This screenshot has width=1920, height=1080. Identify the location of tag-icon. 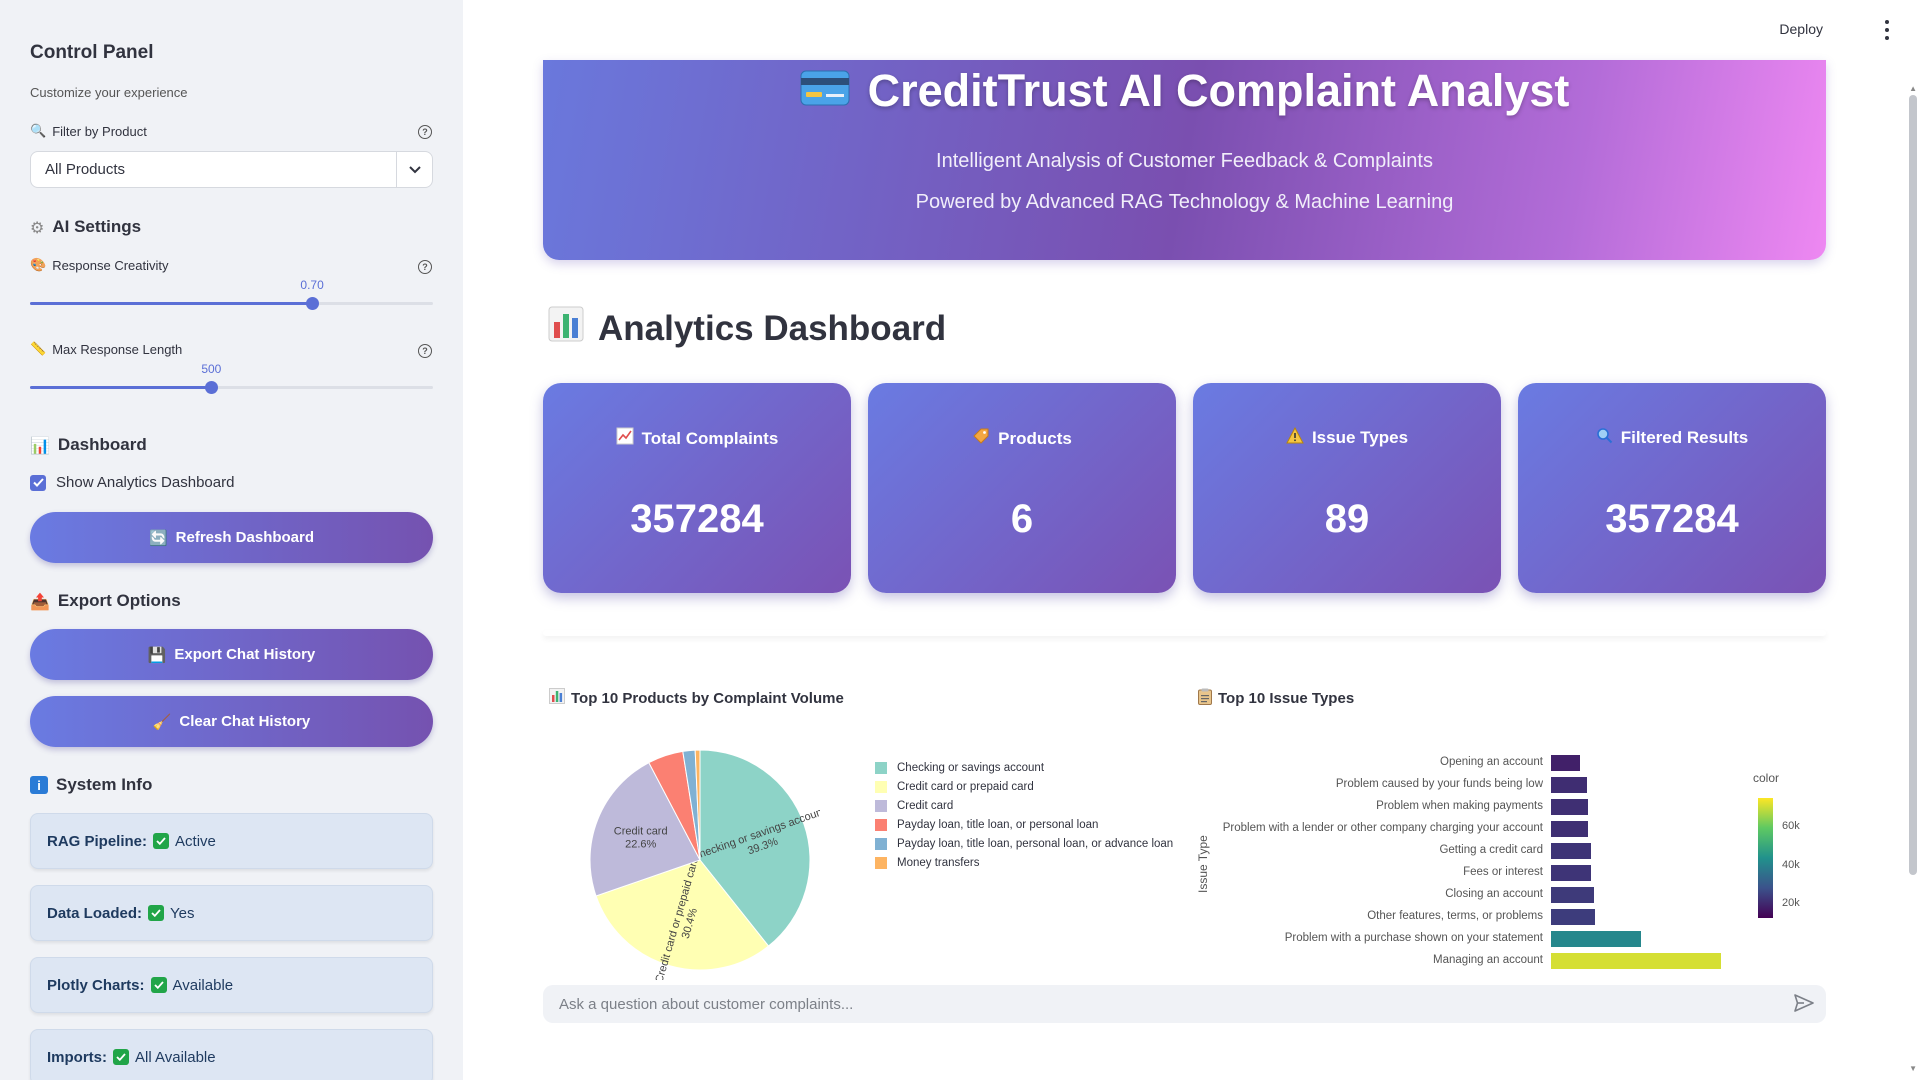
(981, 438).